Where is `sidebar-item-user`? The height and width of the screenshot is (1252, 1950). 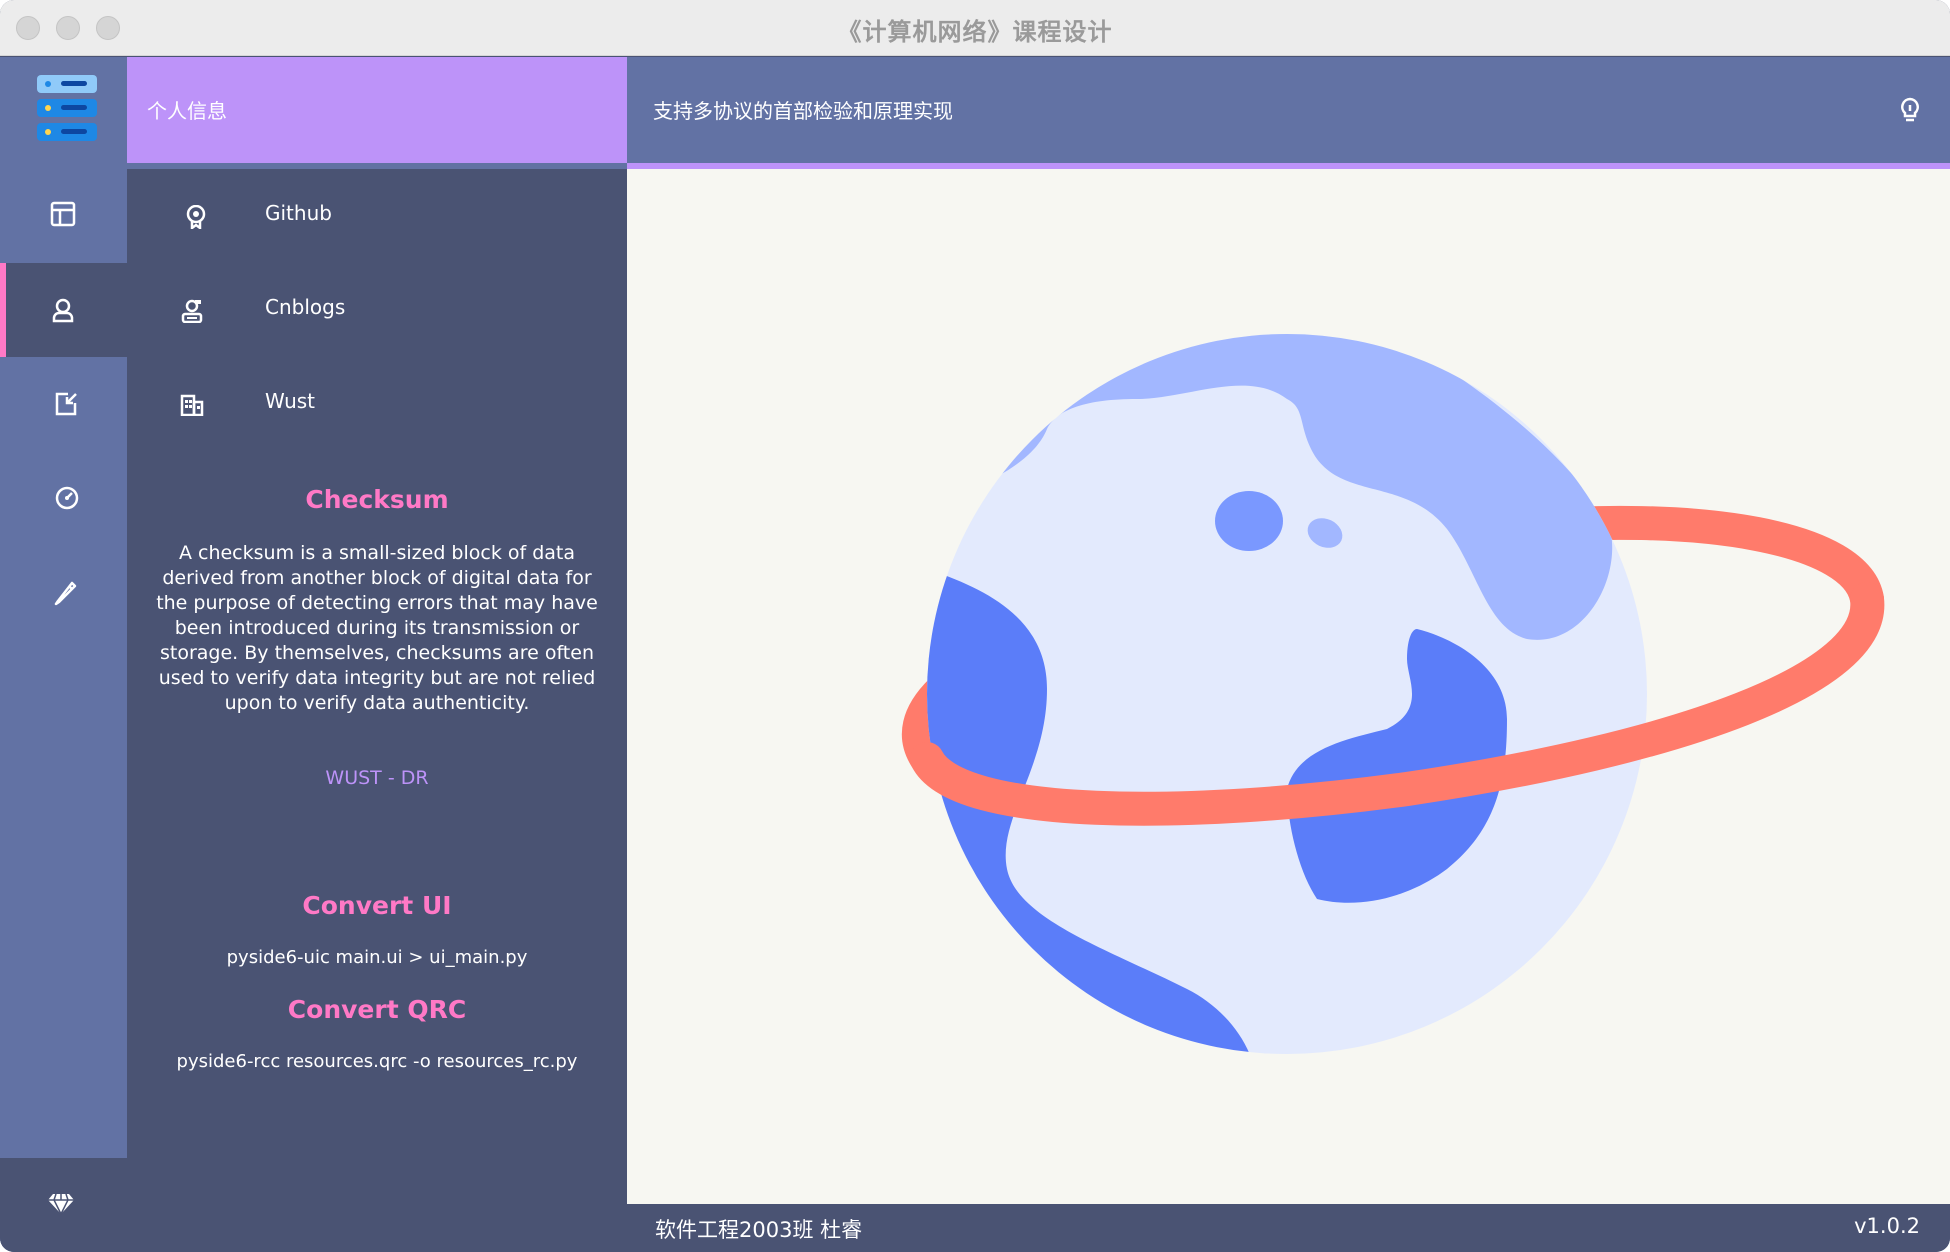
sidebar-item-user is located at coordinates (63, 310).